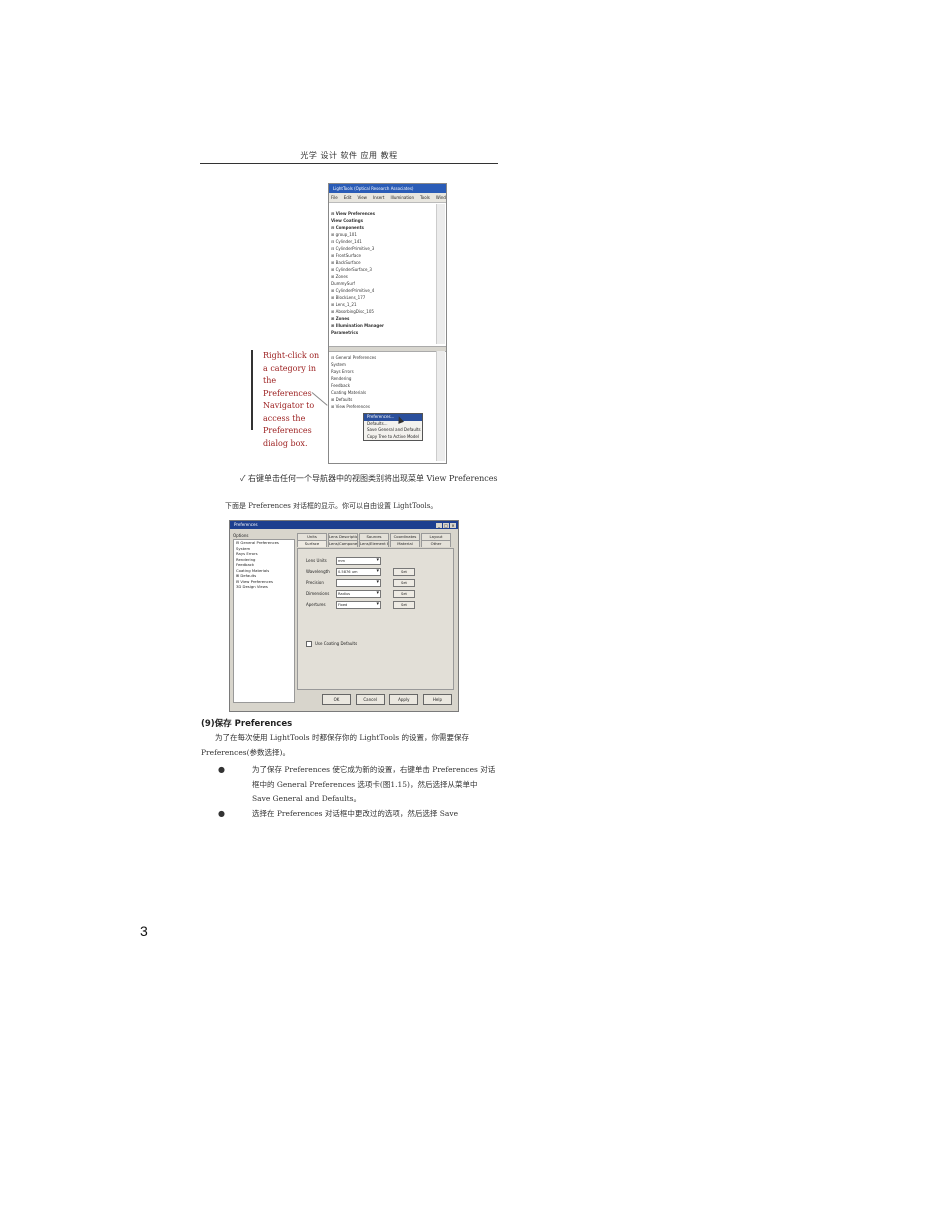  Describe the element at coordinates (344, 525) in the screenshot. I see `dialog-title: Preferences _ □ ×` at that location.